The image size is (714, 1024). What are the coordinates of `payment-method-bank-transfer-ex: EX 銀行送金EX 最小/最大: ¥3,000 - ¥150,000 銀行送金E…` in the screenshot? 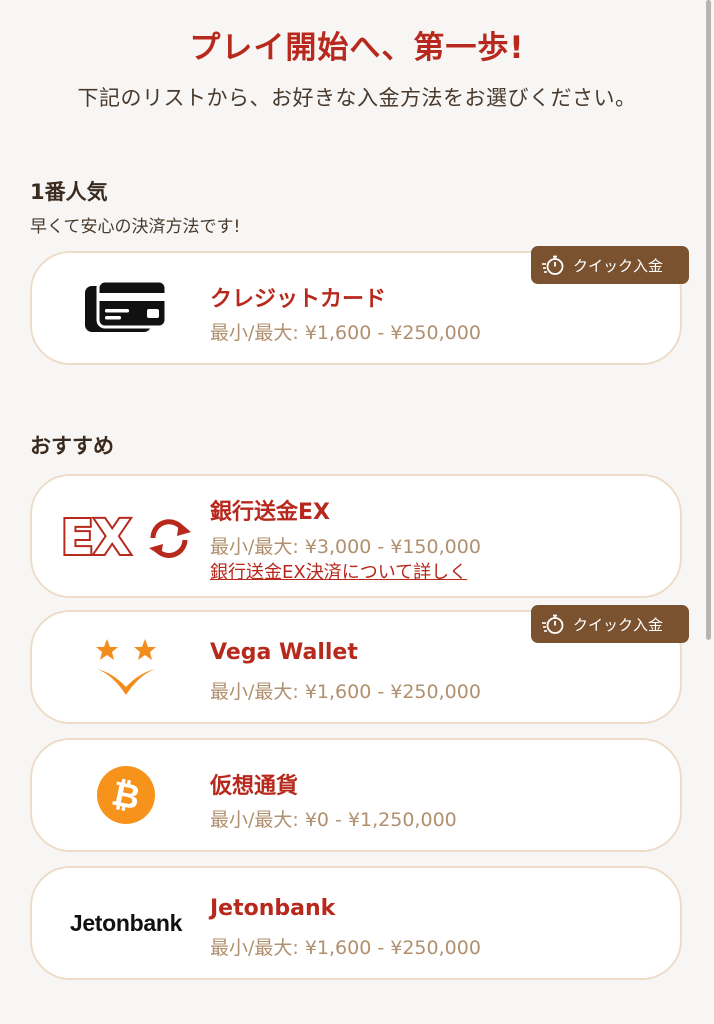 It's located at (356, 536).